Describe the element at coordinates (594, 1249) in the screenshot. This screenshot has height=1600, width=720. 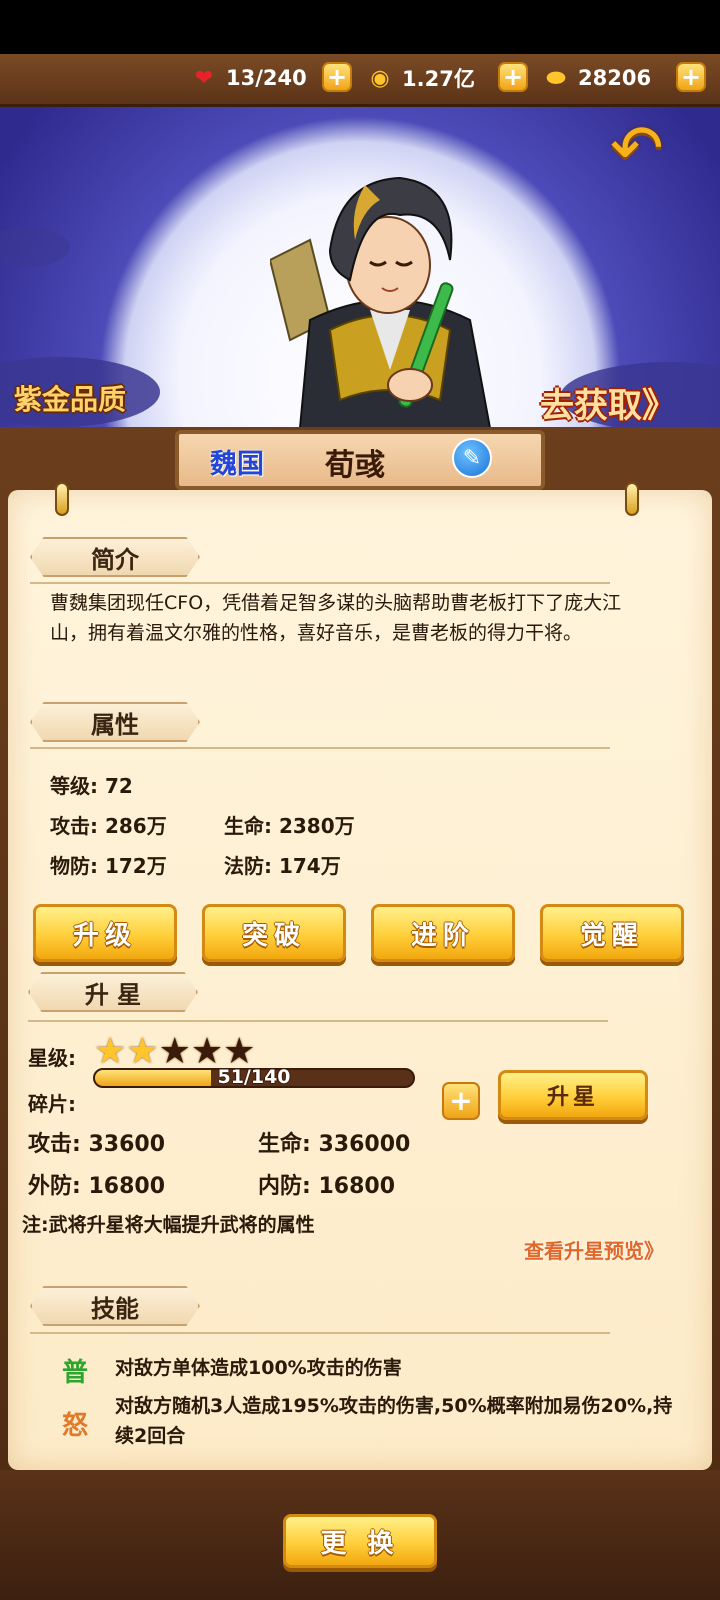
I see `star-up-preview-link: 查看升星预览》` at that location.